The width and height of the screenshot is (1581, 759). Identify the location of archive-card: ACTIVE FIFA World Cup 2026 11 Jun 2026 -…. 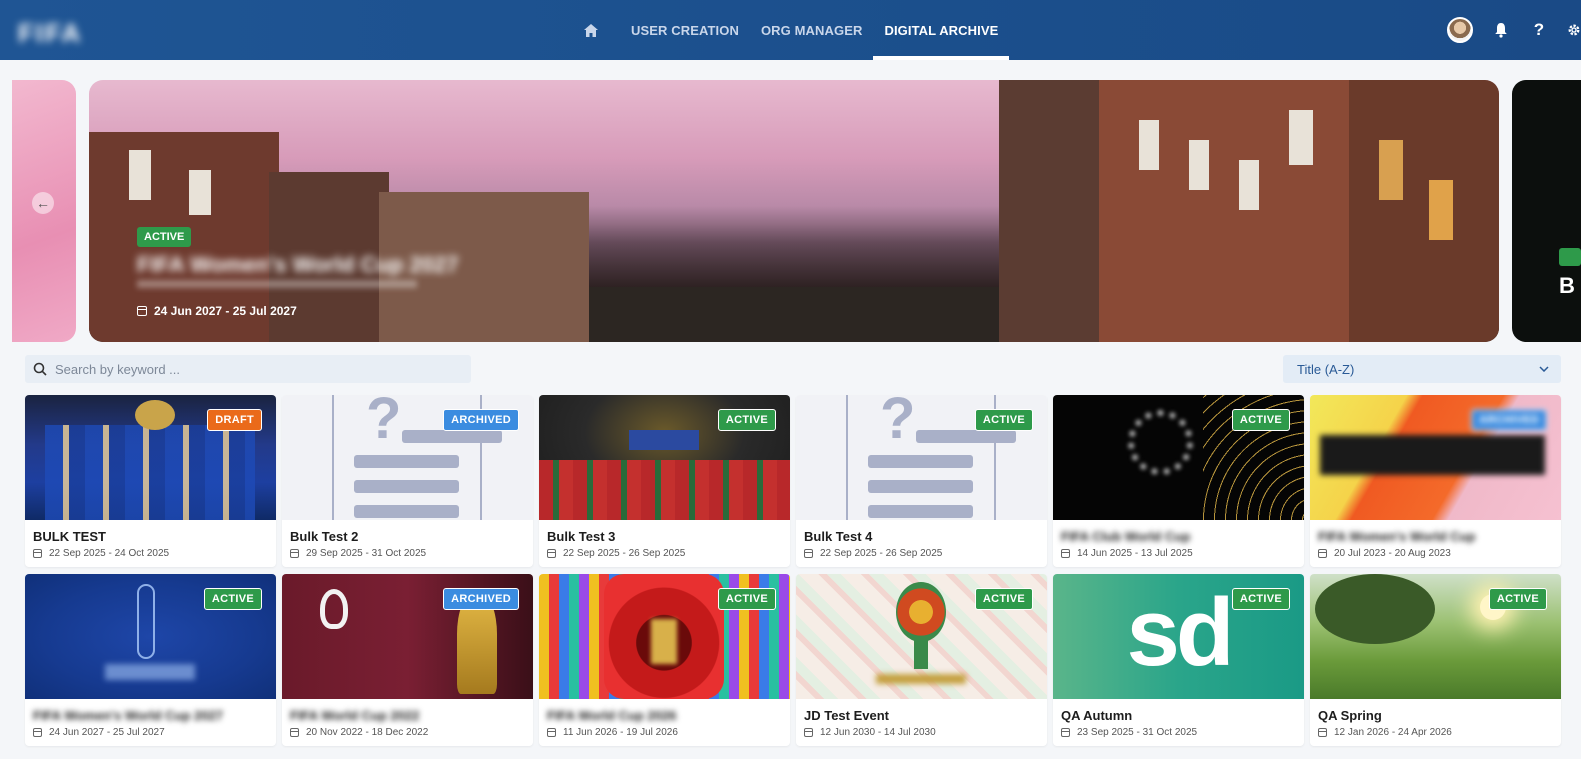
(664, 660).